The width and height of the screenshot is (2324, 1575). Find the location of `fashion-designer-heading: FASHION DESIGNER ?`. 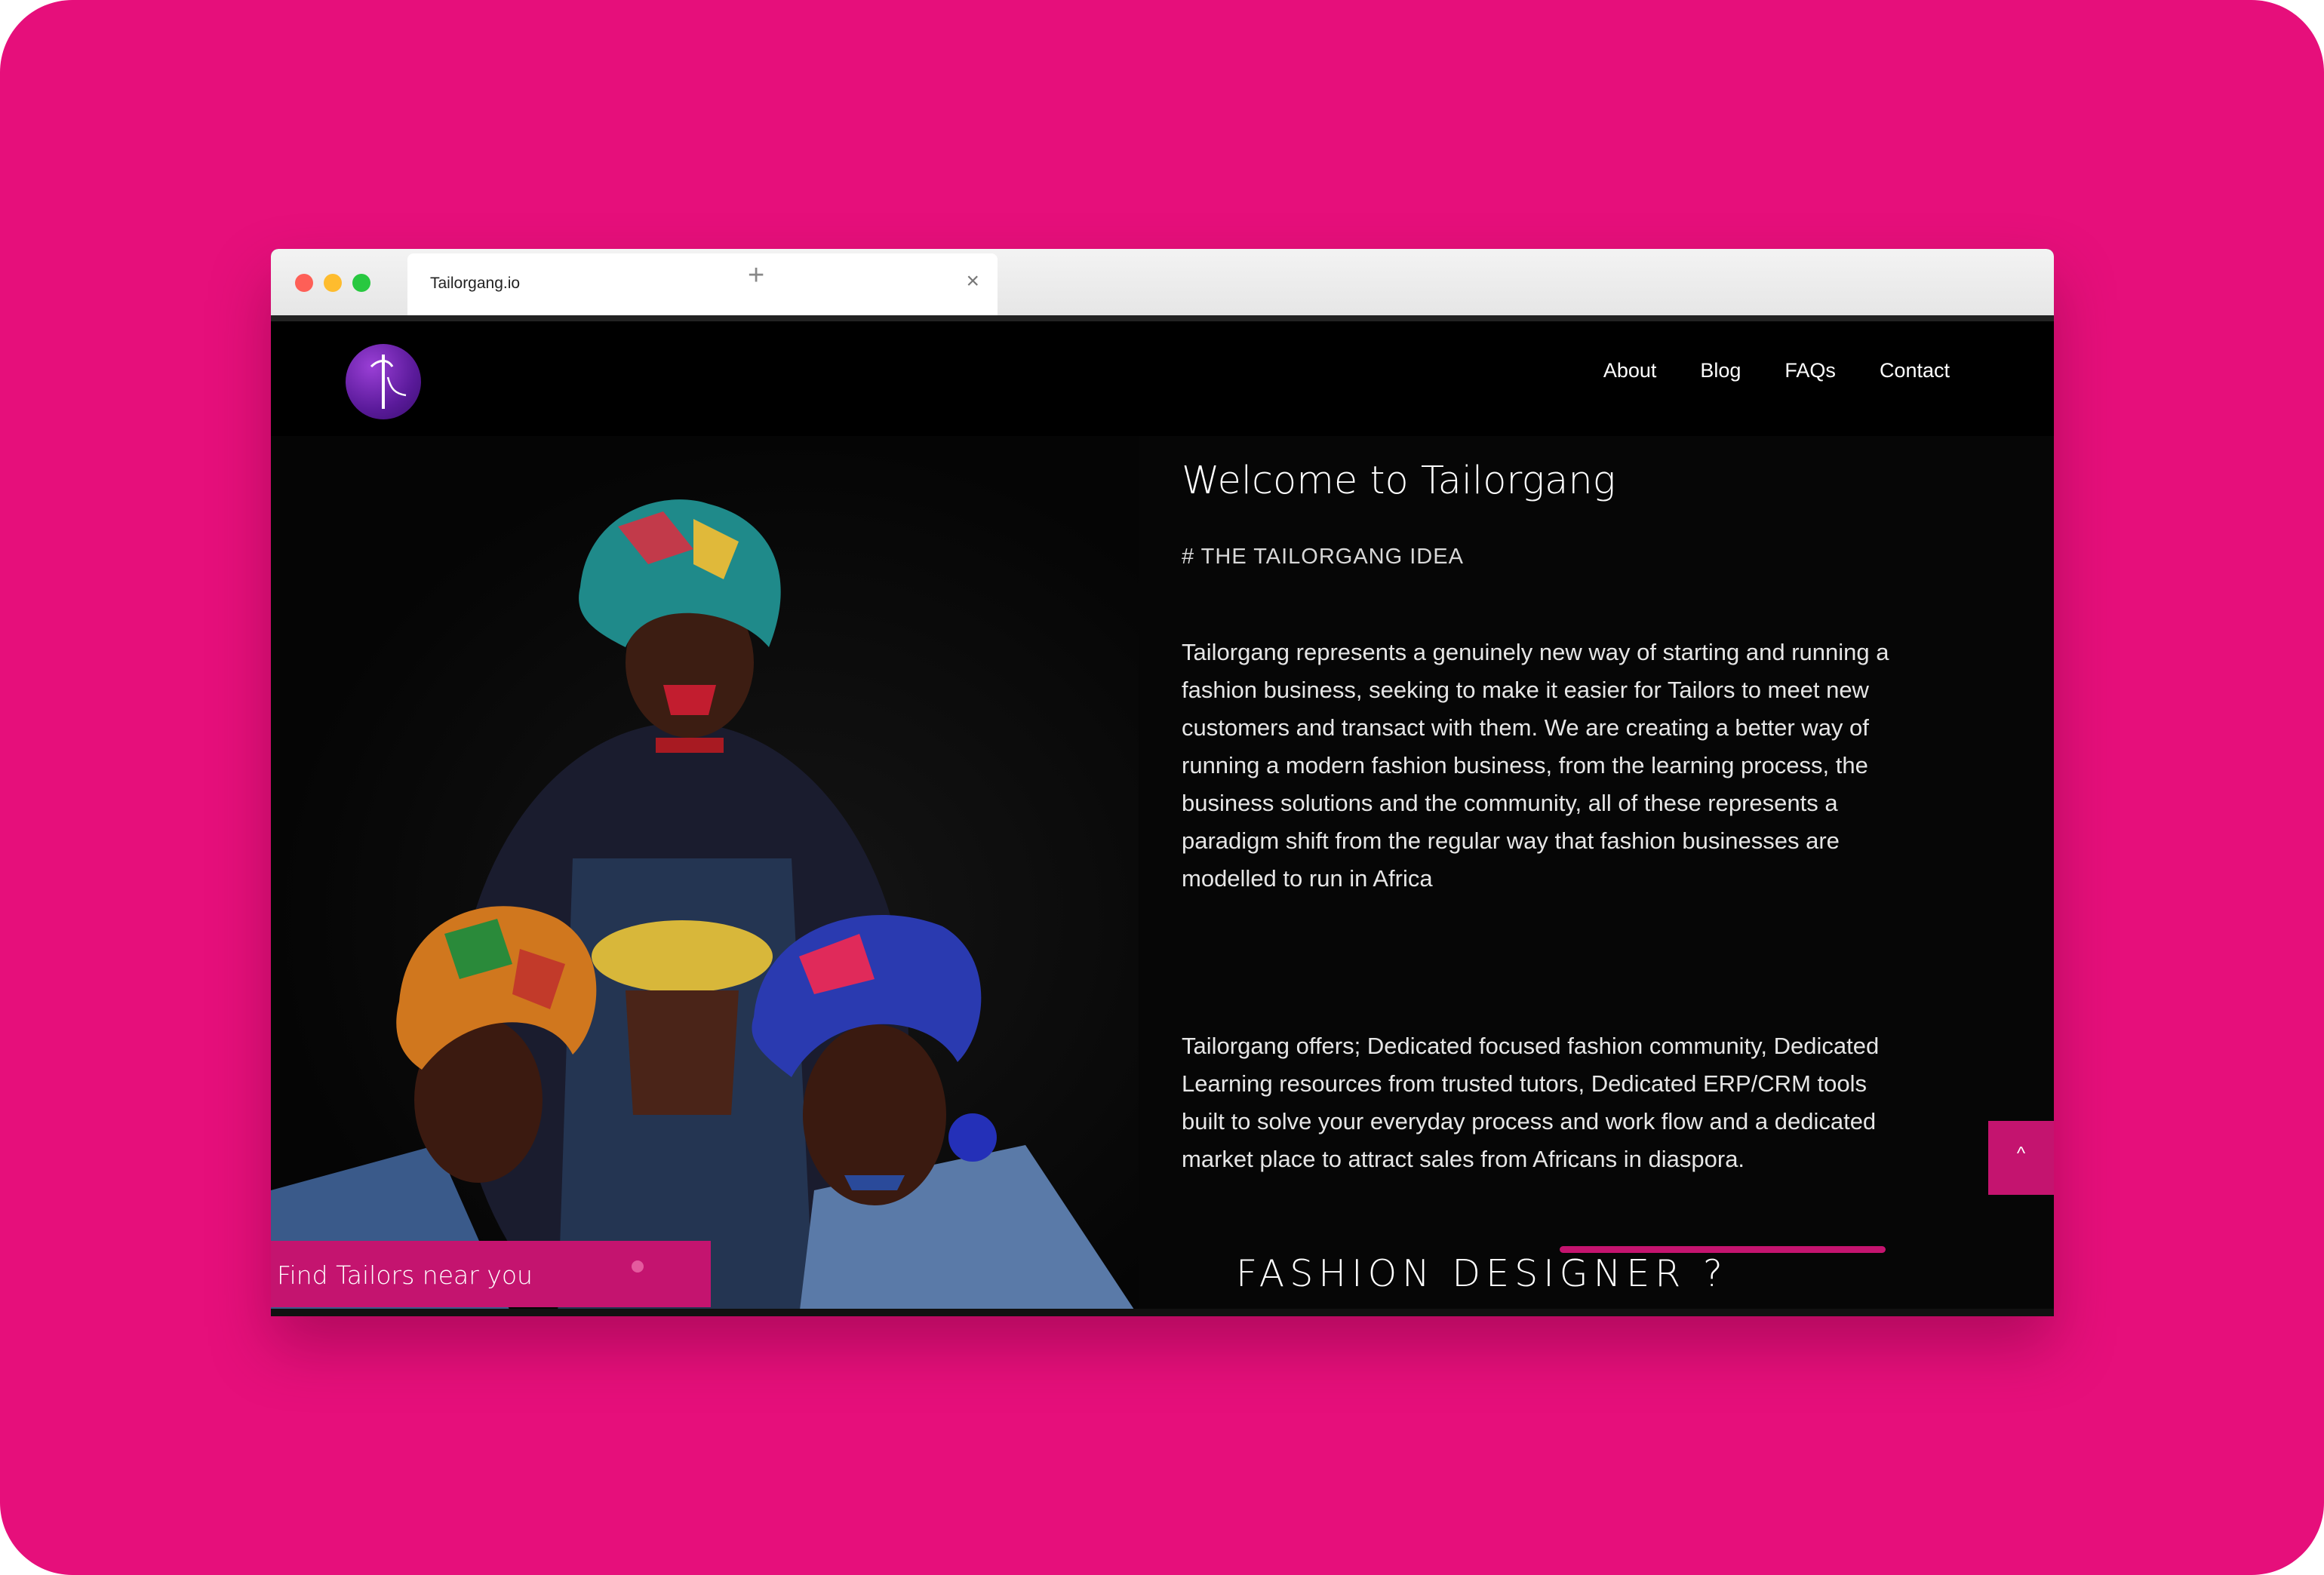

fashion-designer-heading: FASHION DESIGNER ? is located at coordinates (1482, 1273).